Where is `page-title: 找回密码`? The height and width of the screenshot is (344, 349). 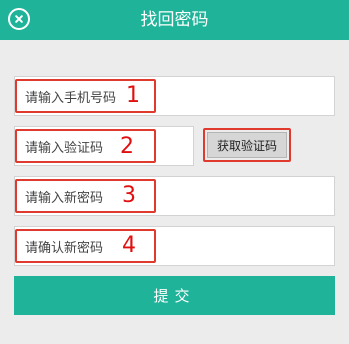
page-title: 找回密码 is located at coordinates (174, 20).